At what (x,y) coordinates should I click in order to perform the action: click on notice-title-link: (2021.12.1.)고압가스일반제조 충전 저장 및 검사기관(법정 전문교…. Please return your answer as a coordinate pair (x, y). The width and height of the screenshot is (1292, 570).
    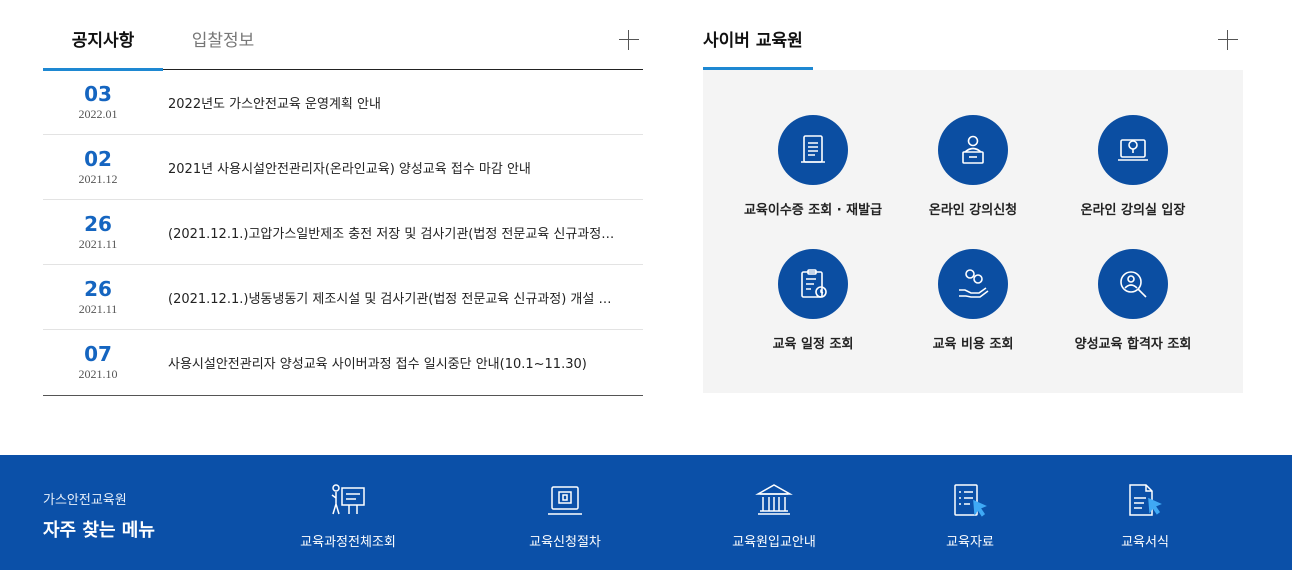
    Looking at the image, I should click on (393, 232).